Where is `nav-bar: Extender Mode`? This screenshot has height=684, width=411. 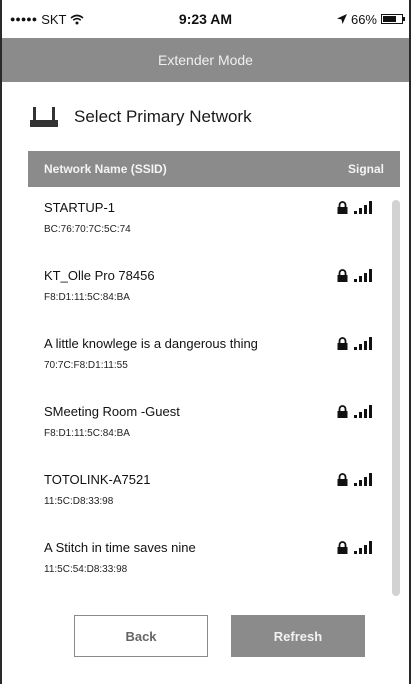
nav-bar: Extender Mode is located at coordinates (205, 60).